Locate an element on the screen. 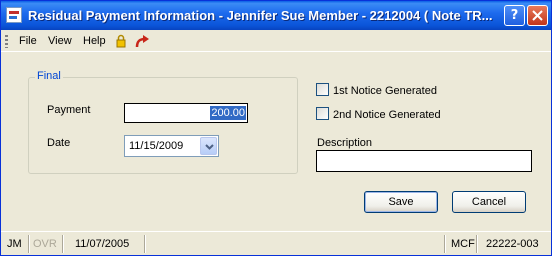 The height and width of the screenshot is (256, 552). first-notice-label: 1st Notice Generated is located at coordinates (385, 91).